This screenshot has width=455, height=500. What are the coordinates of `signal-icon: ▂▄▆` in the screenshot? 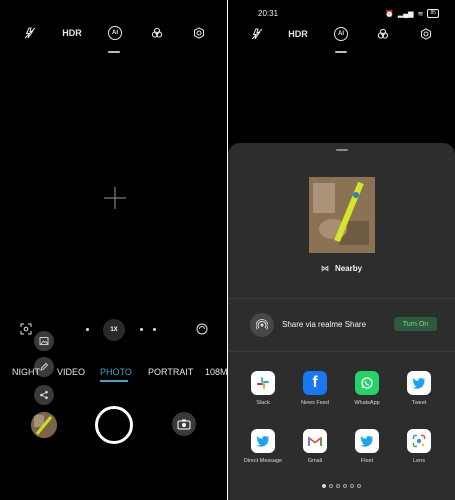 It's located at (405, 14).